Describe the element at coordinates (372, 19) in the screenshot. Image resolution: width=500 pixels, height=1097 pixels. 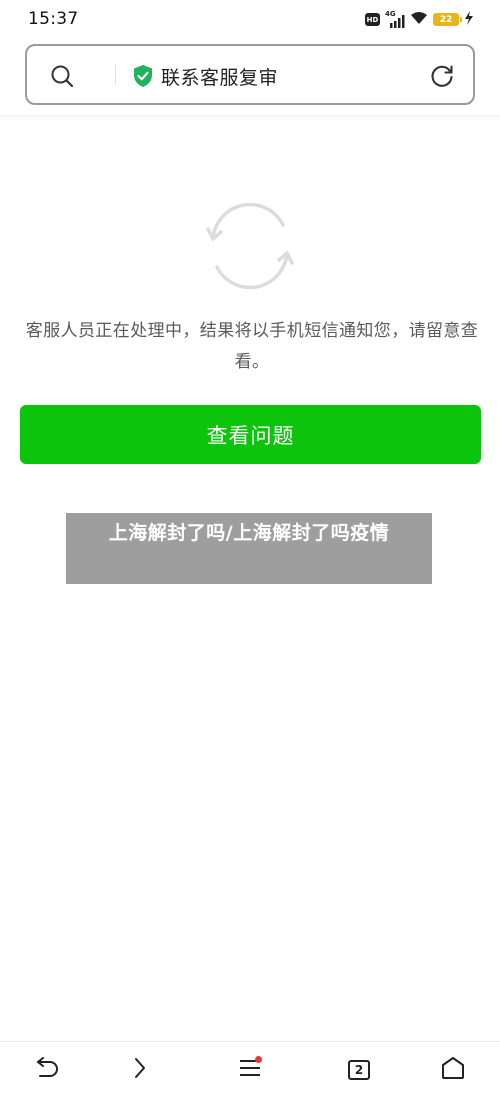
I see `hd-icon: HD` at that location.